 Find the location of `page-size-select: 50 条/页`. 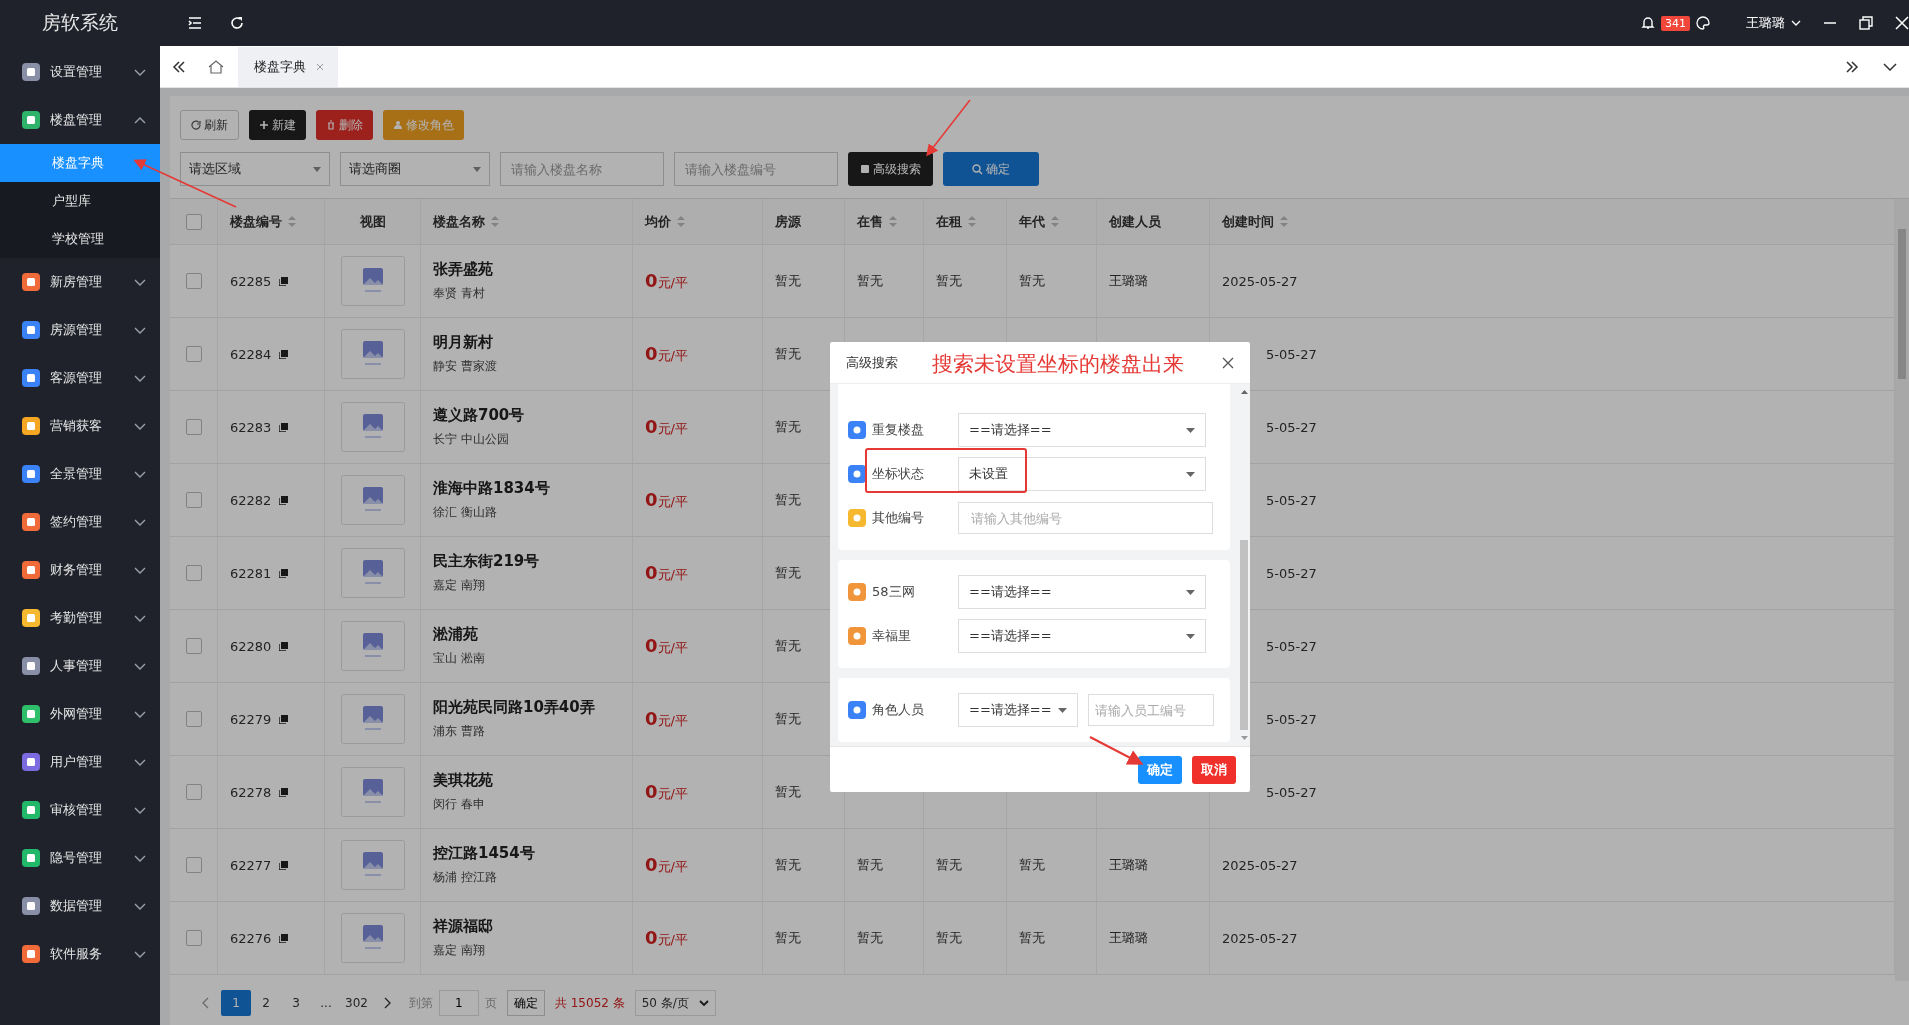

page-size-select: 50 条/页 is located at coordinates (675, 1003).